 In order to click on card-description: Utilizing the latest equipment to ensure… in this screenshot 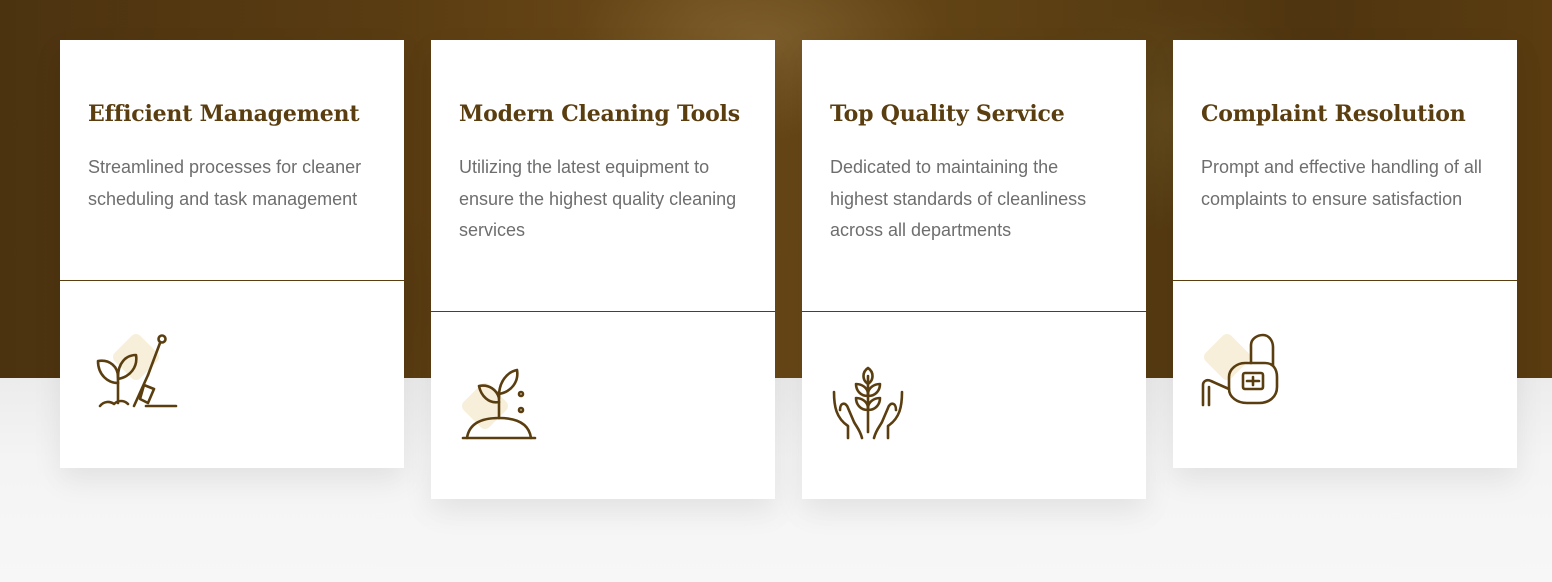, I will do `click(598, 198)`.